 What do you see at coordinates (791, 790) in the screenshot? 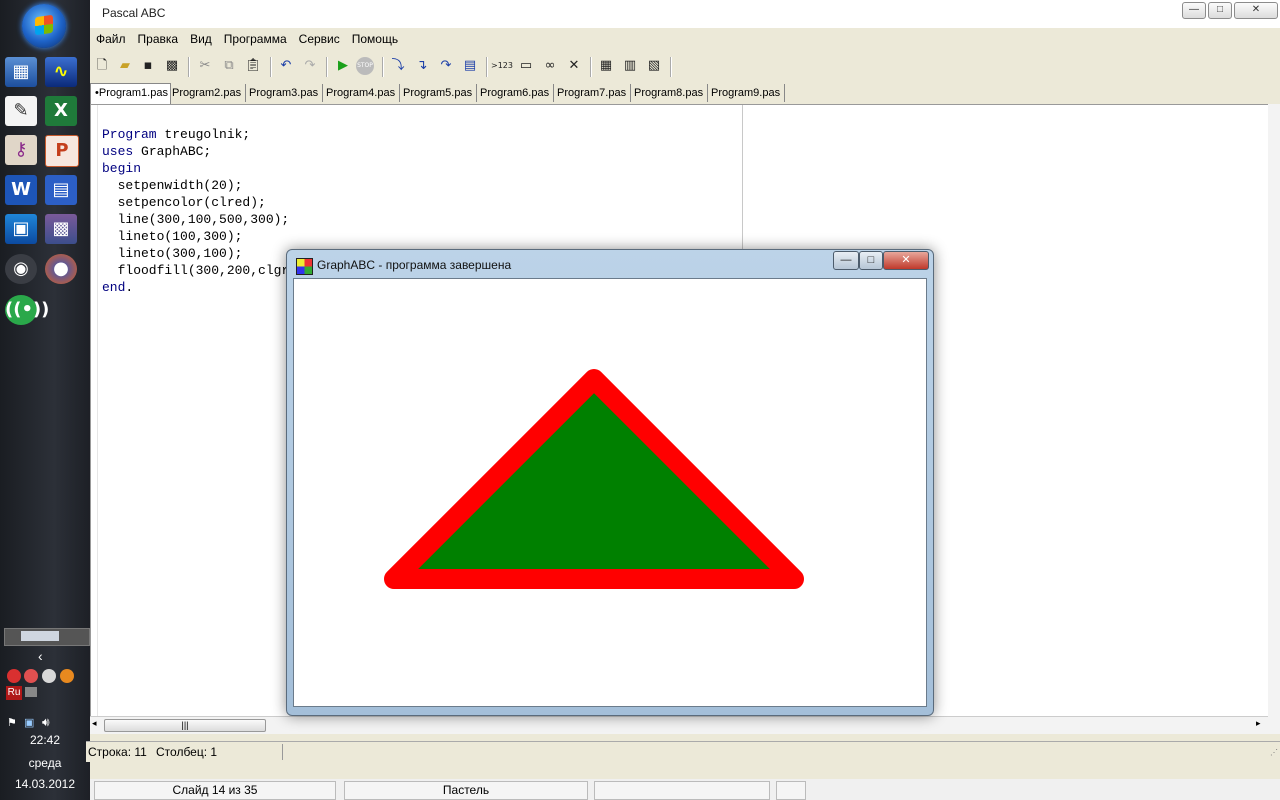
I see `status-segment` at bounding box center [791, 790].